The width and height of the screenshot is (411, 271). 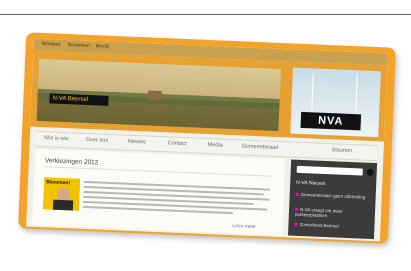 I want to click on sidebar-news-title: Gemeenteraad: geen uitbreiding, so click(x=333, y=196).